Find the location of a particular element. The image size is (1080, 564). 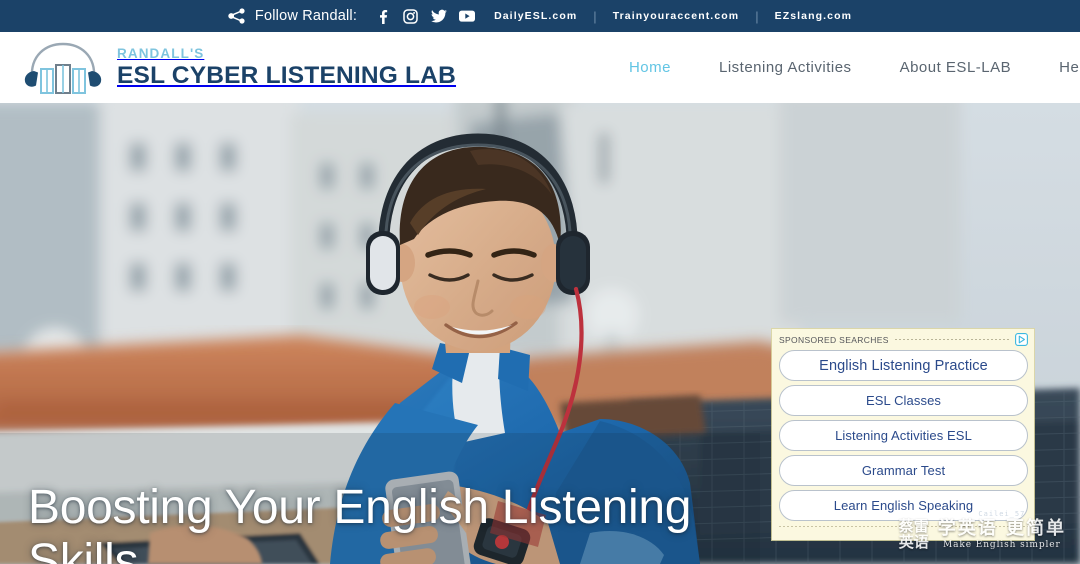

ad-item-english-listening-practice: English Listening Practice is located at coordinates (903, 365).